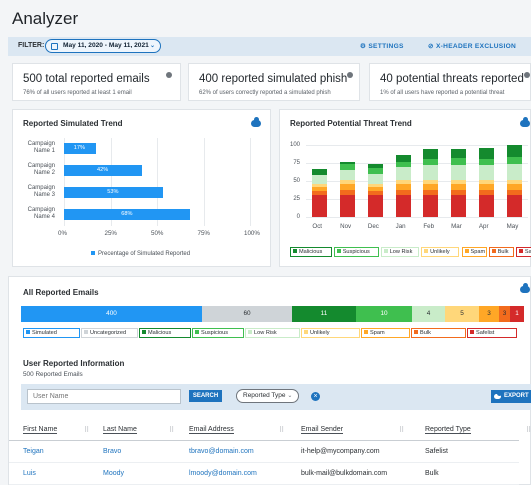 Image resolution: width=531 pixels, height=485 pixels. What do you see at coordinates (247, 314) in the screenshot?
I see `stack-segment: 60` at bounding box center [247, 314].